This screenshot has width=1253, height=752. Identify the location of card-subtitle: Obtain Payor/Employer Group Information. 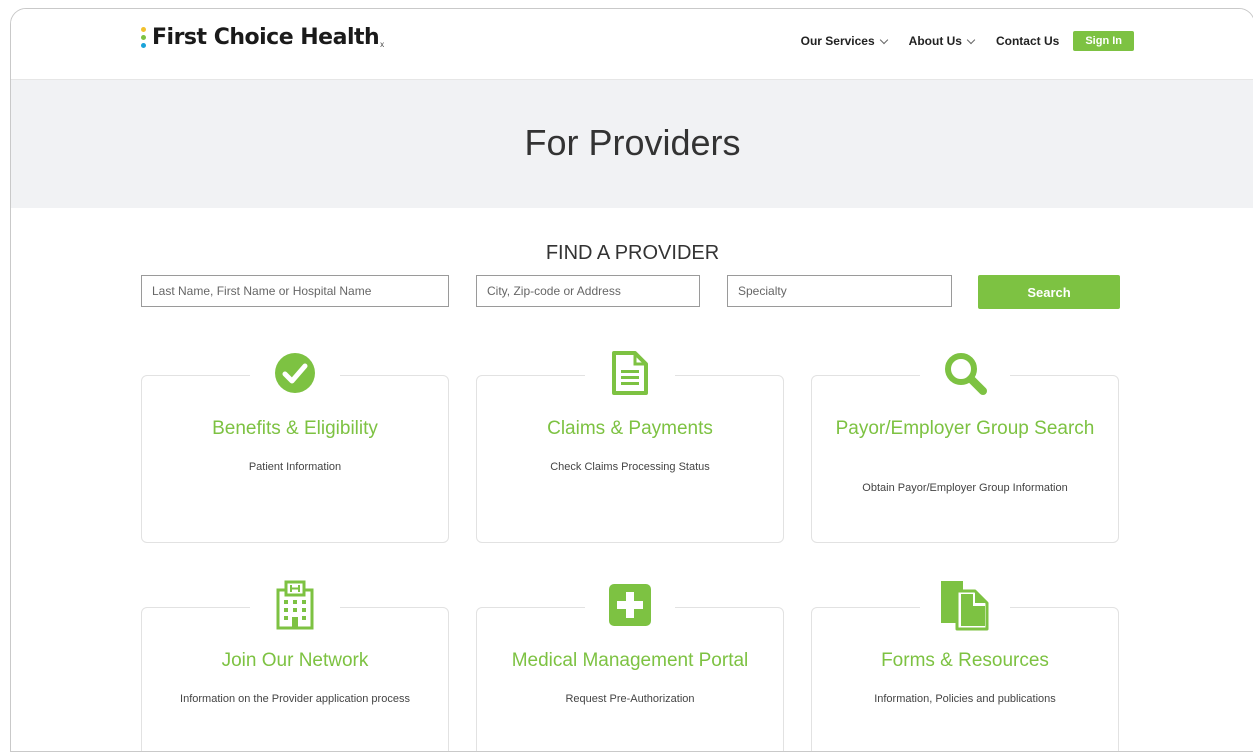
(965, 488).